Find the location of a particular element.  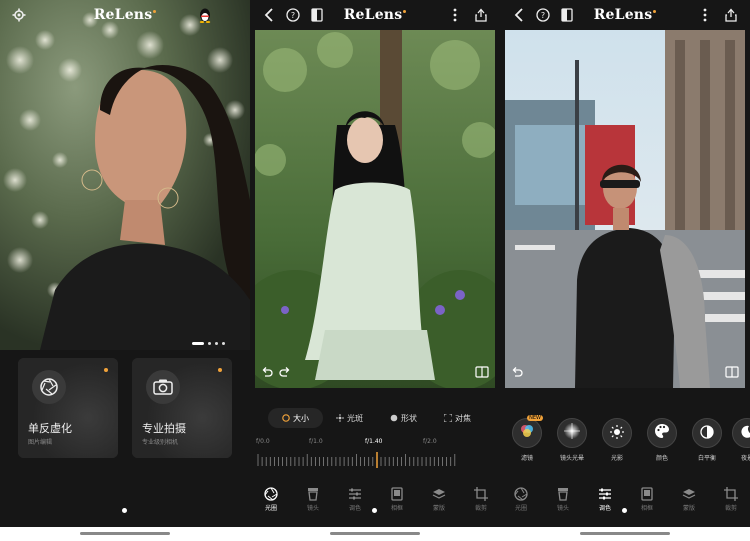

tab-label: 相框 is located at coordinates (396, 508).